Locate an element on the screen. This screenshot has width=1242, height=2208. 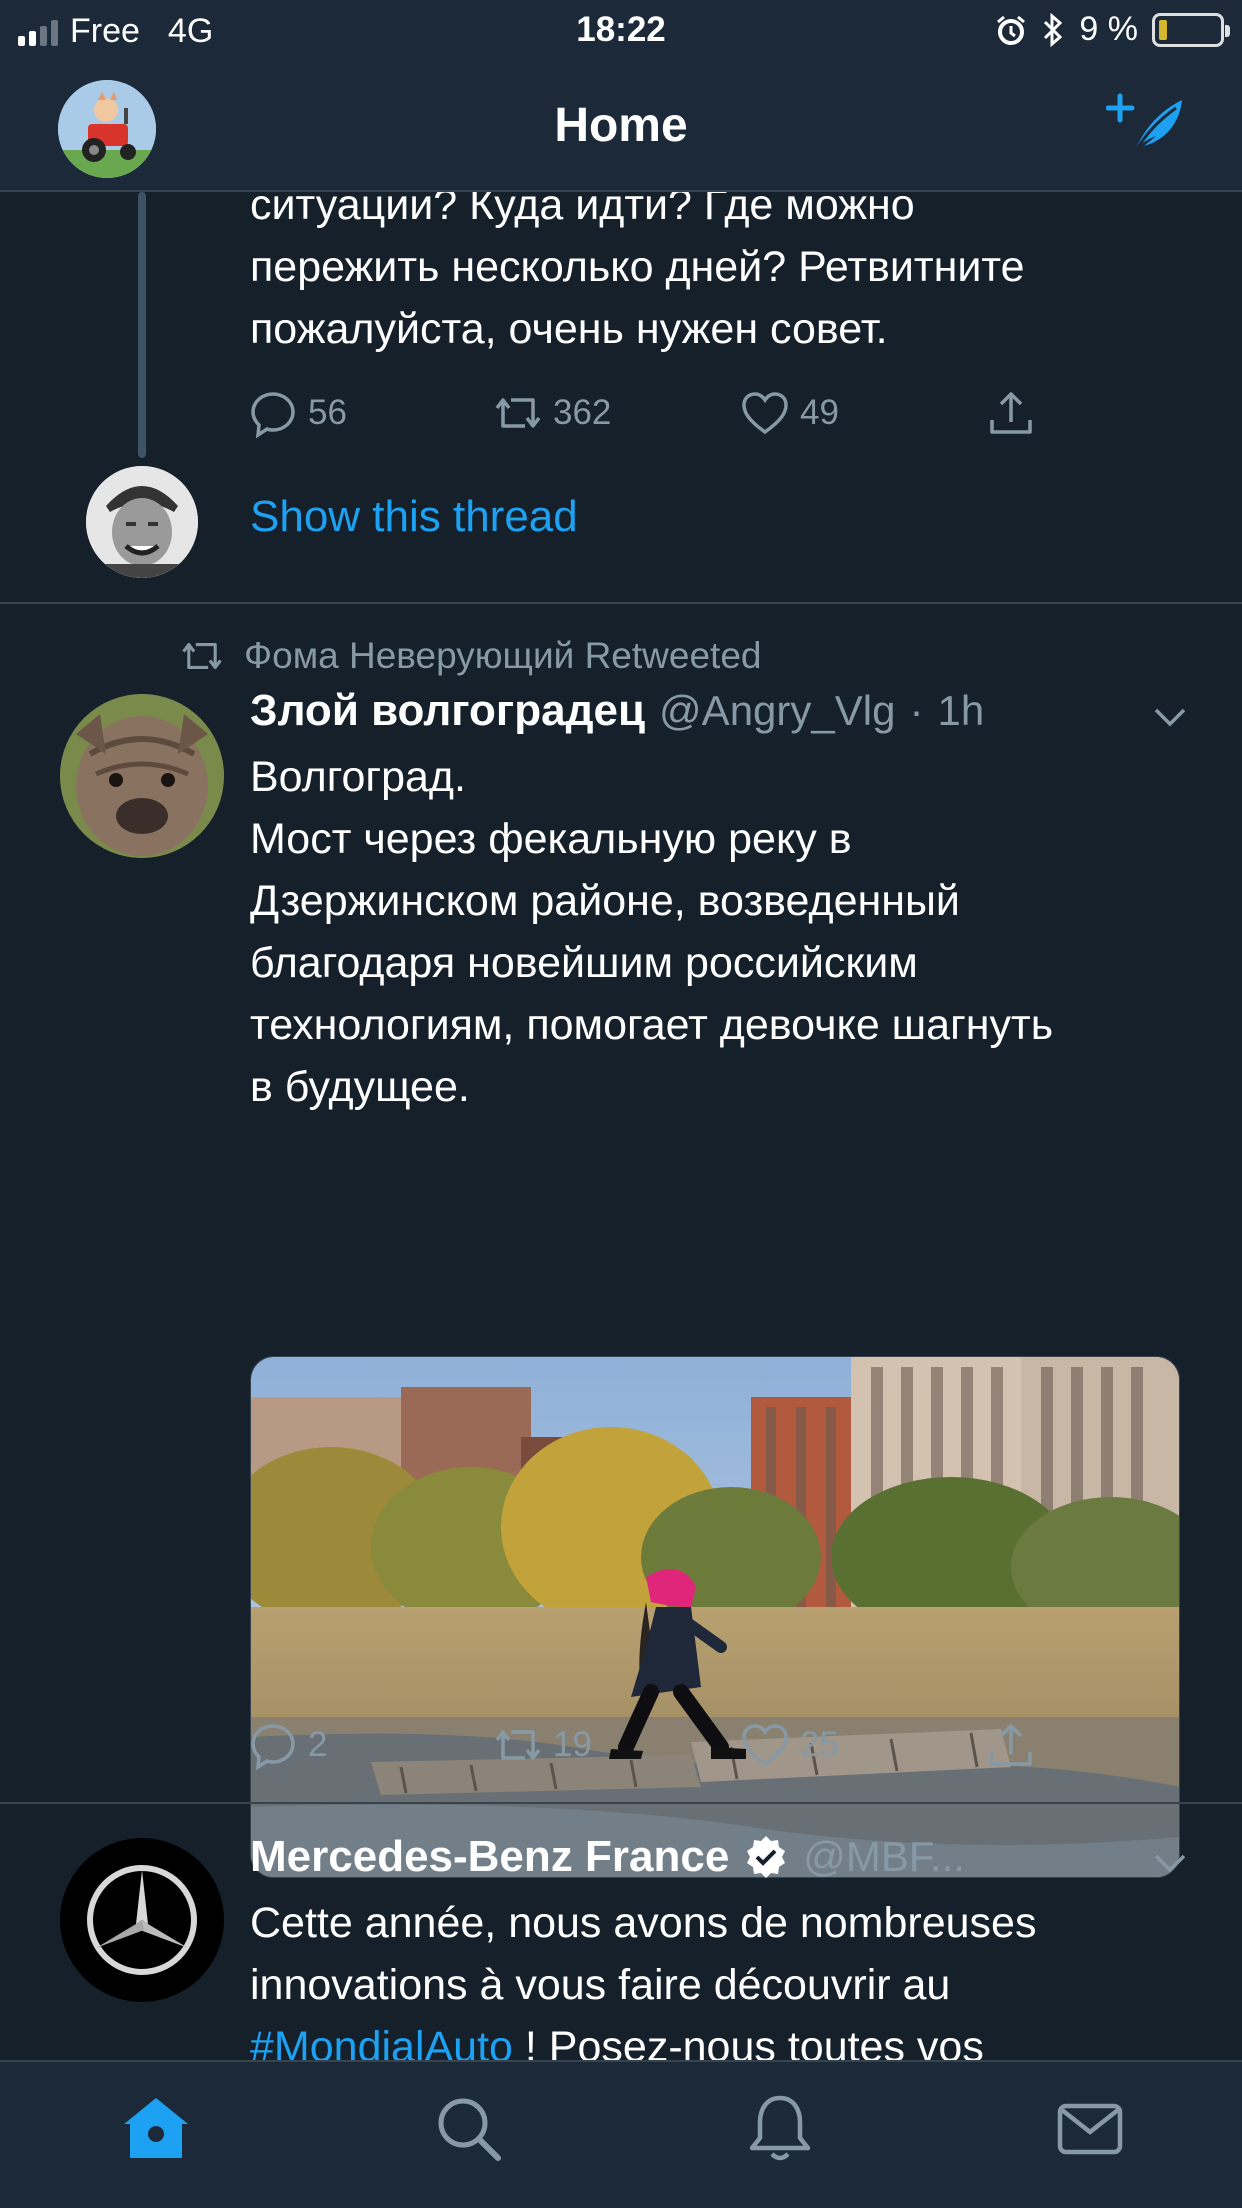
tweet-text-line: Дзержинском районе, возведенный is located at coordinates (605, 901).